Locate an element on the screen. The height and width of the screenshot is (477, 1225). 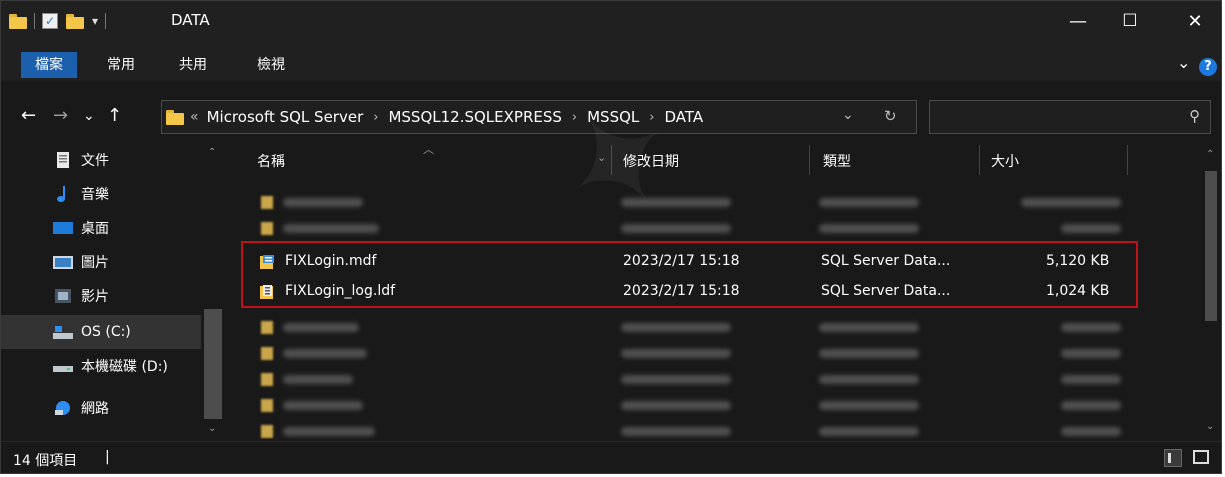
overflow-icon: « is located at coordinates (194, 117).